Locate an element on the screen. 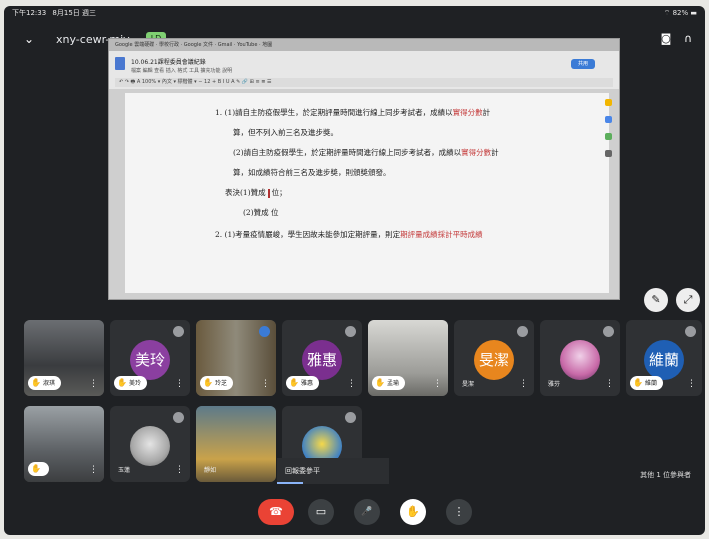  tasks-icon is located at coordinates (608, 119).